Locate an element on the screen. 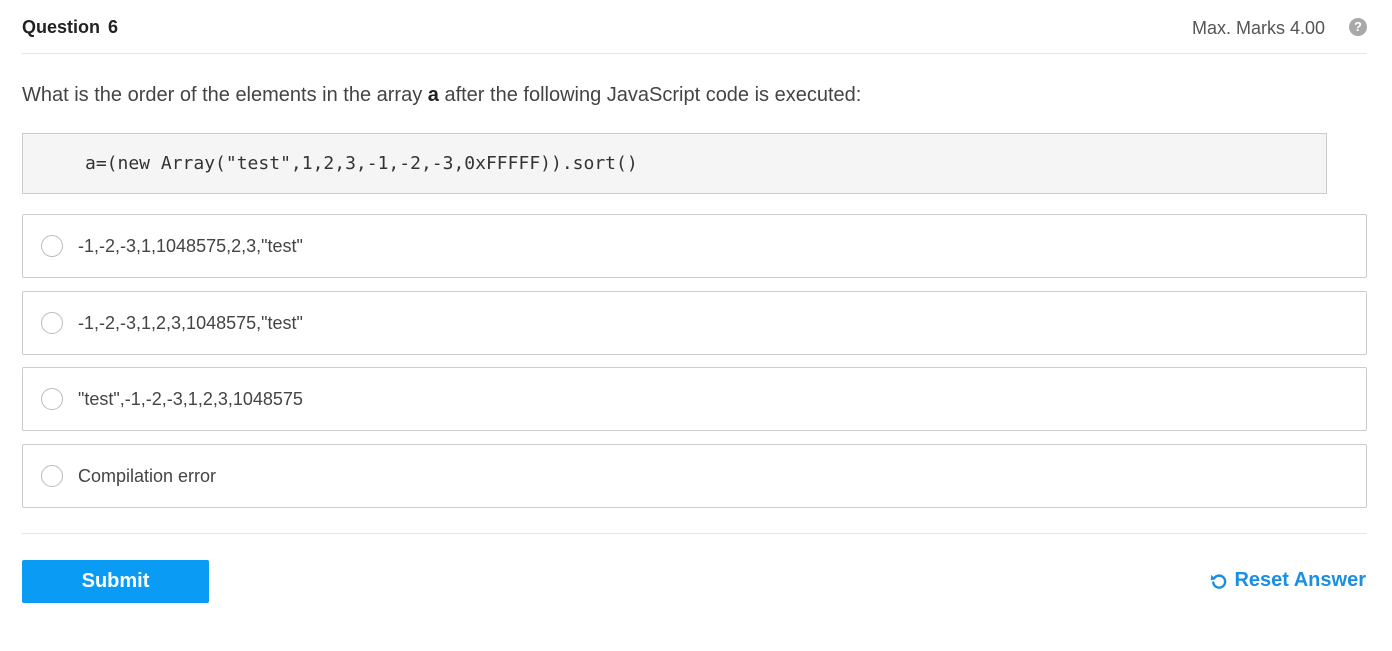 Image resolution: width=1392 pixels, height=651 pixels. option-label: Compilation error is located at coordinates (147, 476).